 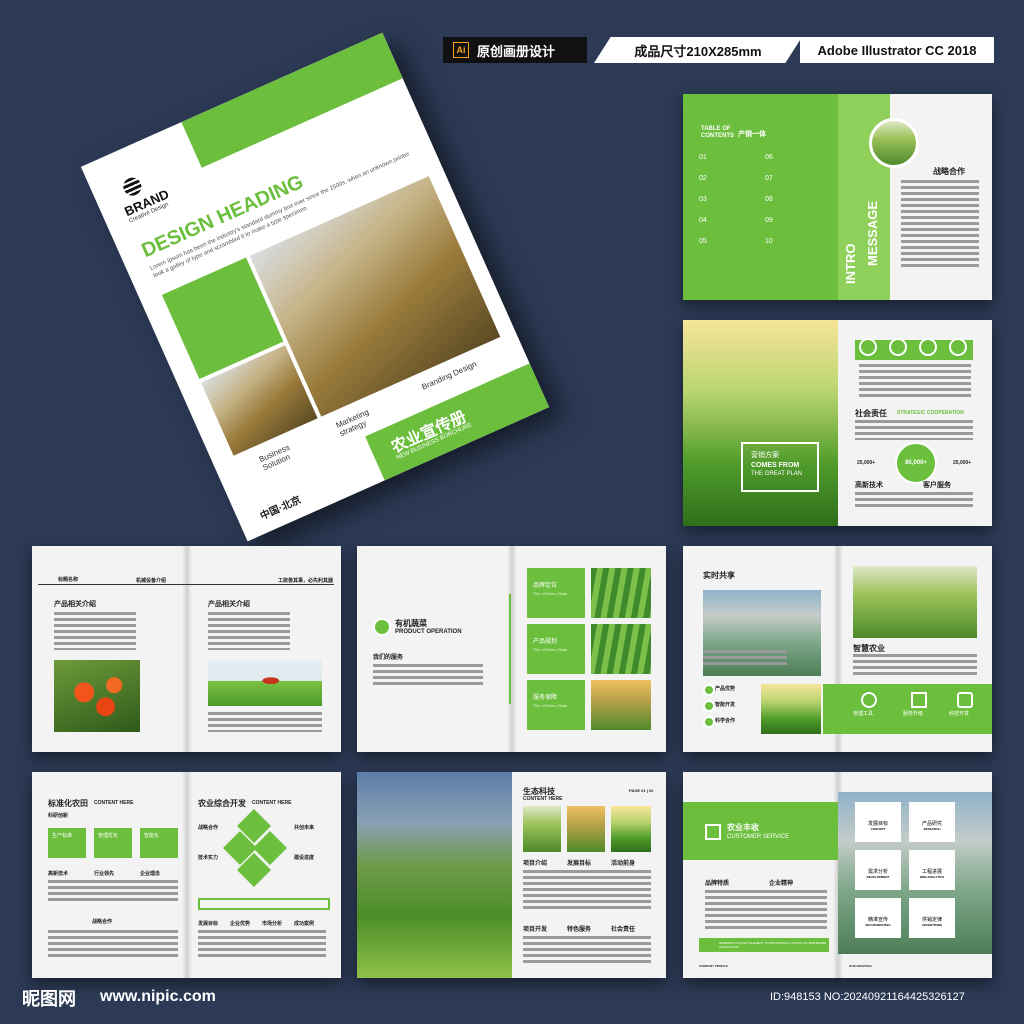 What do you see at coordinates (869, 700) in the screenshot?
I see `recycle-icon` at bounding box center [869, 700].